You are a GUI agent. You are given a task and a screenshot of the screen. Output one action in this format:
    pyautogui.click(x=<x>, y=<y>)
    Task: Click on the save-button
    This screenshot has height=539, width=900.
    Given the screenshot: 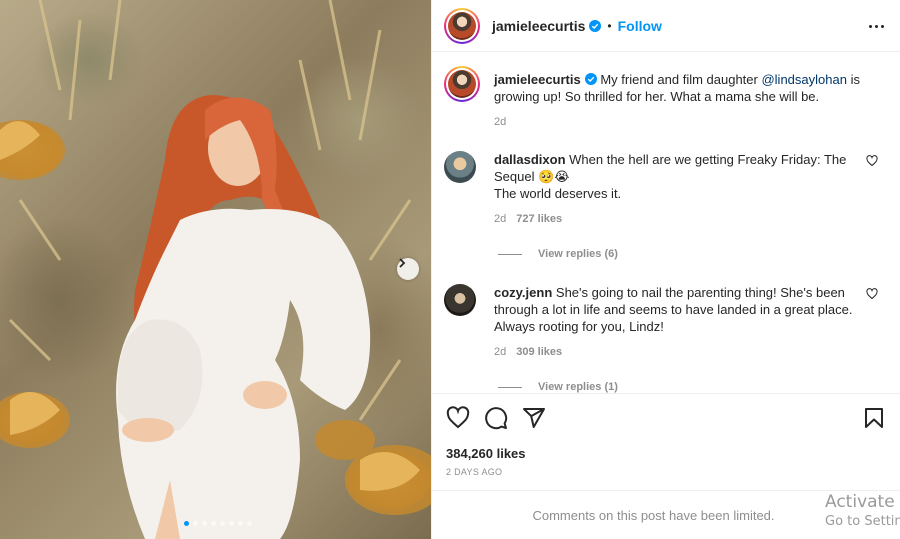 What is the action you would take?
    pyautogui.click(x=874, y=418)
    